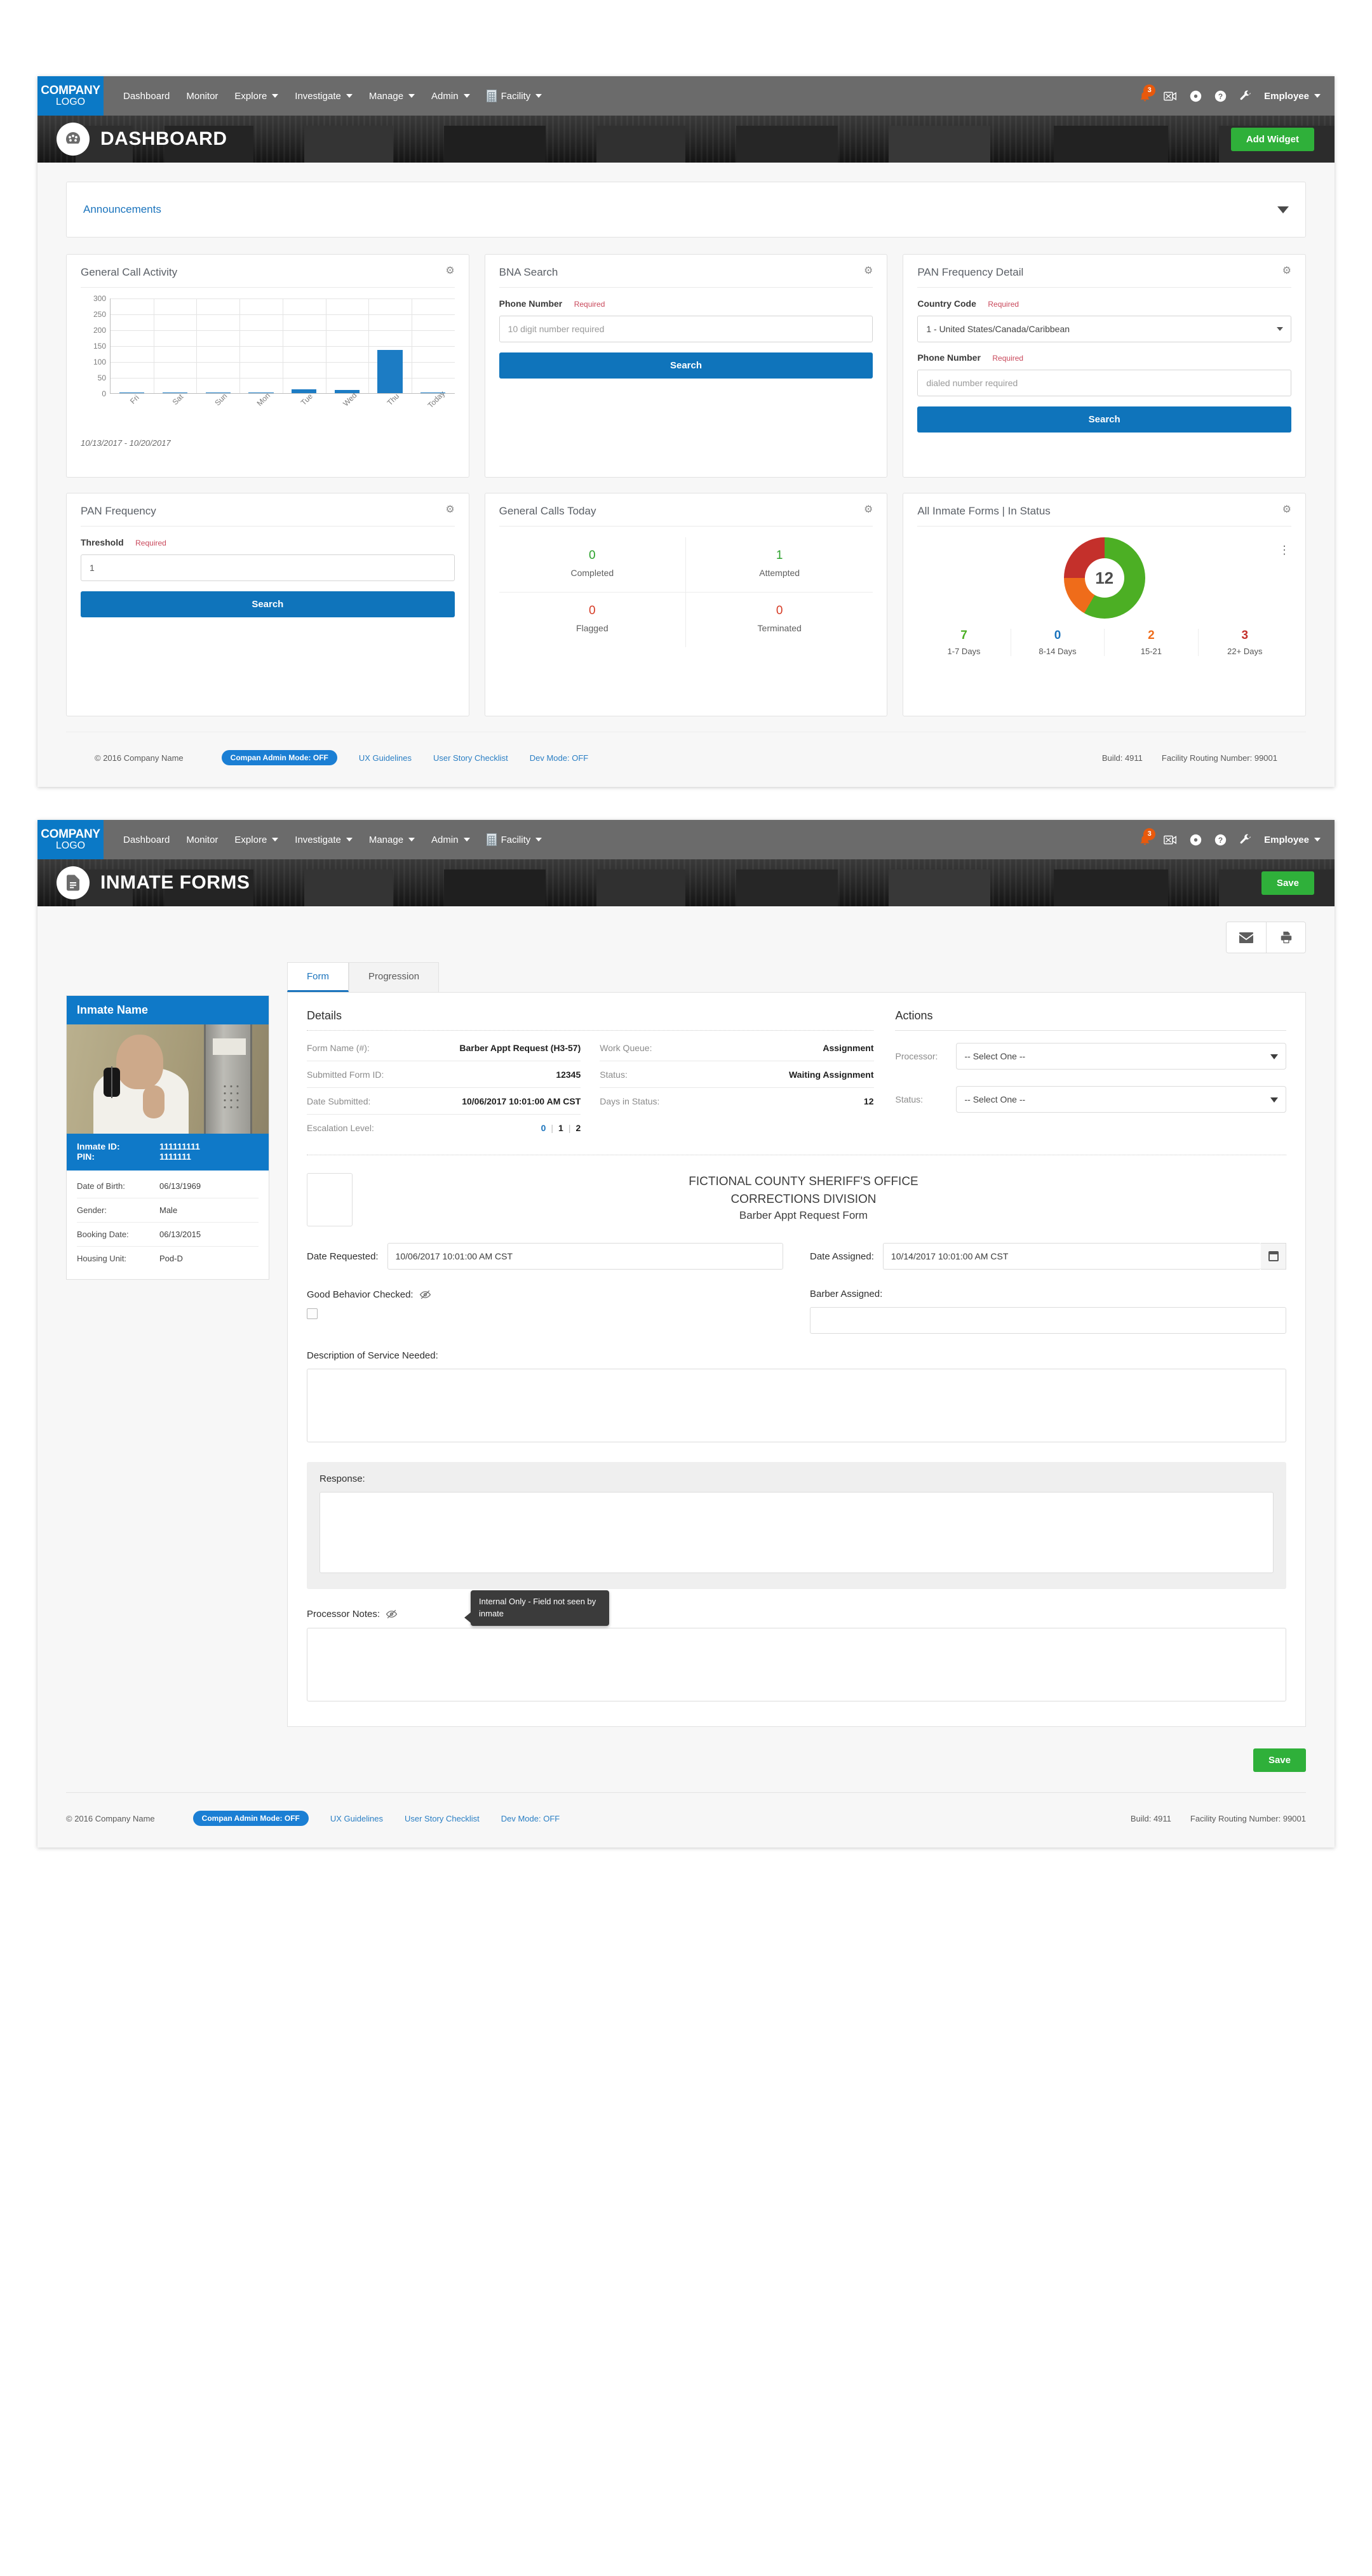  What do you see at coordinates (1245, 635) in the screenshot?
I see `donut-legend-value: 3` at bounding box center [1245, 635].